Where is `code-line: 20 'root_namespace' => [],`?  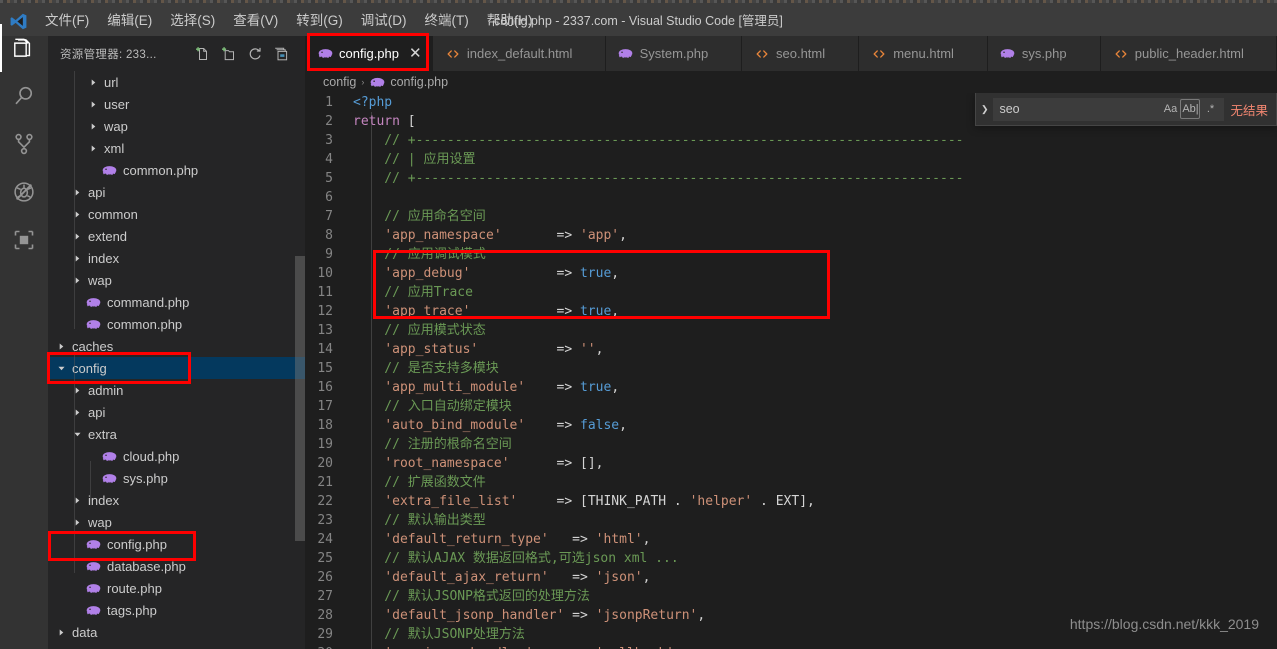
code-line: 20 'root_namespace' => [], is located at coordinates (791, 463).